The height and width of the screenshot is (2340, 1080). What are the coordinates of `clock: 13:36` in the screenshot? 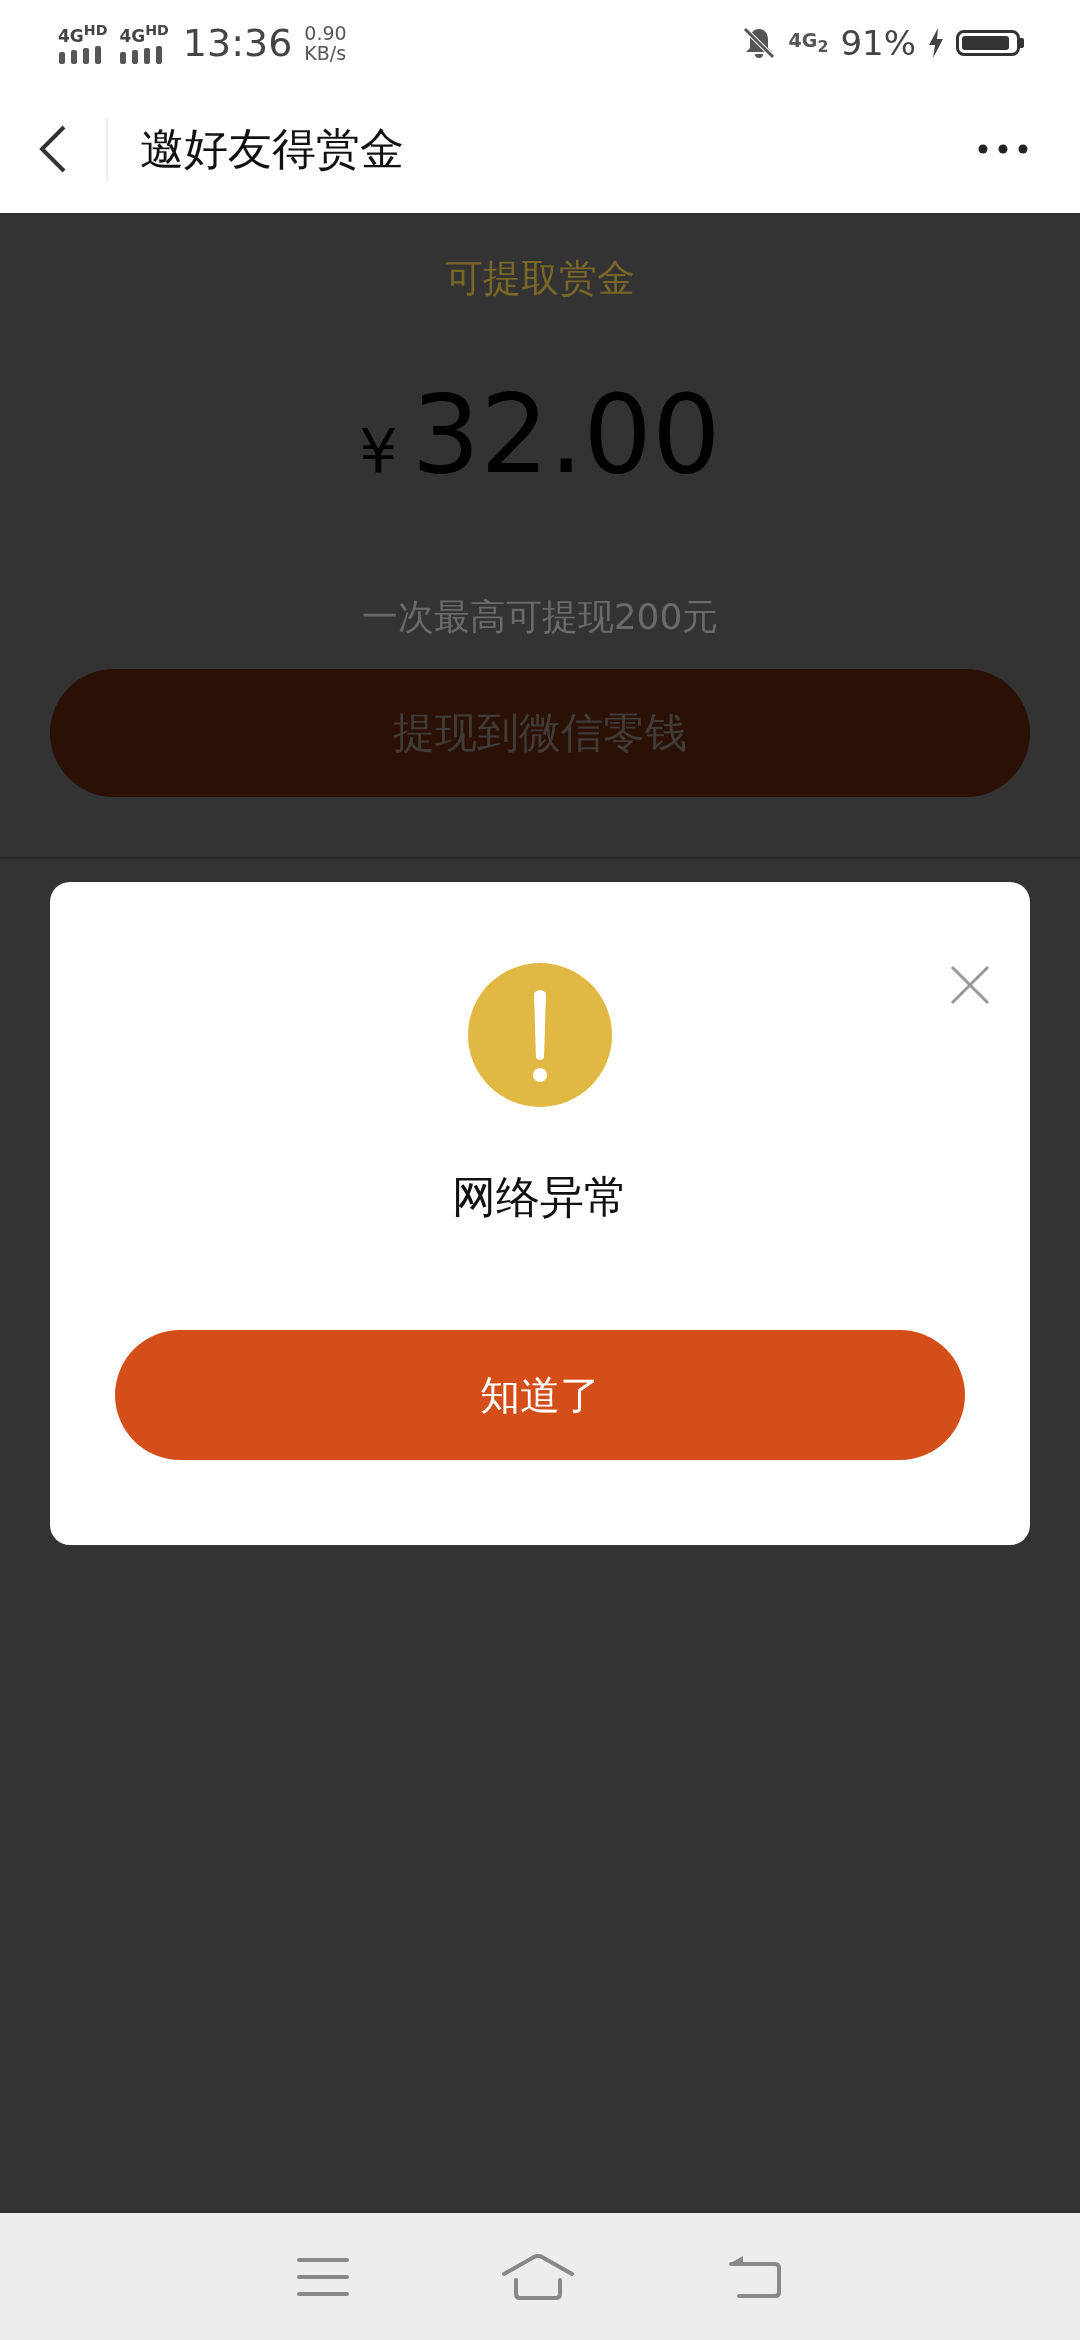 It's located at (237, 42).